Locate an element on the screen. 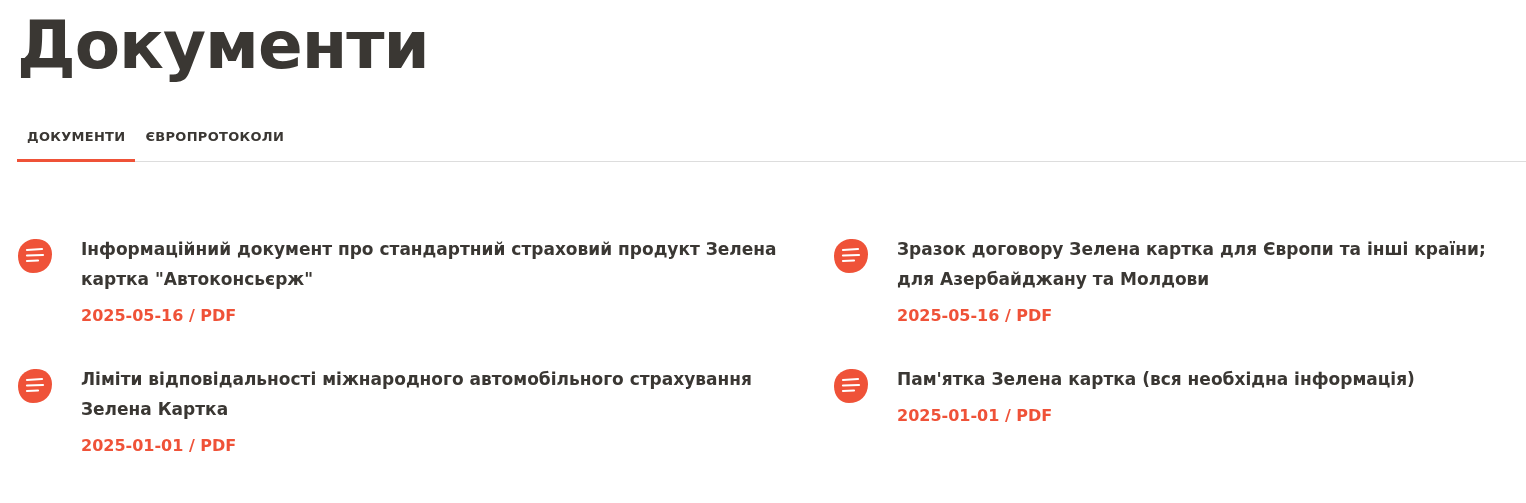  document-link: Ліміти відповідальності міжнародного автомобільного страхування Зелена Картка is located at coordinates (431, 393).